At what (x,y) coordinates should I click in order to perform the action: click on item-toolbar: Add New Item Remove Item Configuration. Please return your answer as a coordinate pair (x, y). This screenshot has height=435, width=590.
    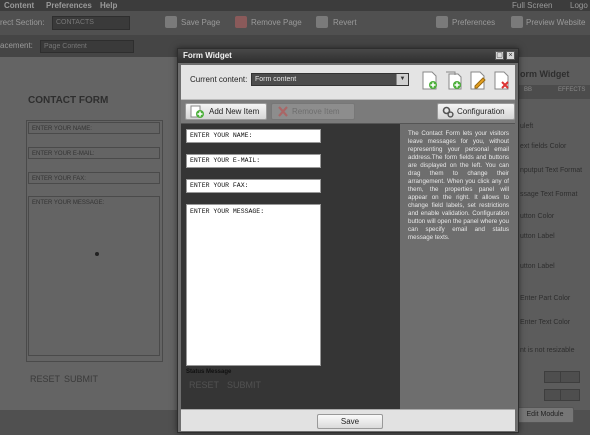
    Looking at the image, I should click on (348, 112).